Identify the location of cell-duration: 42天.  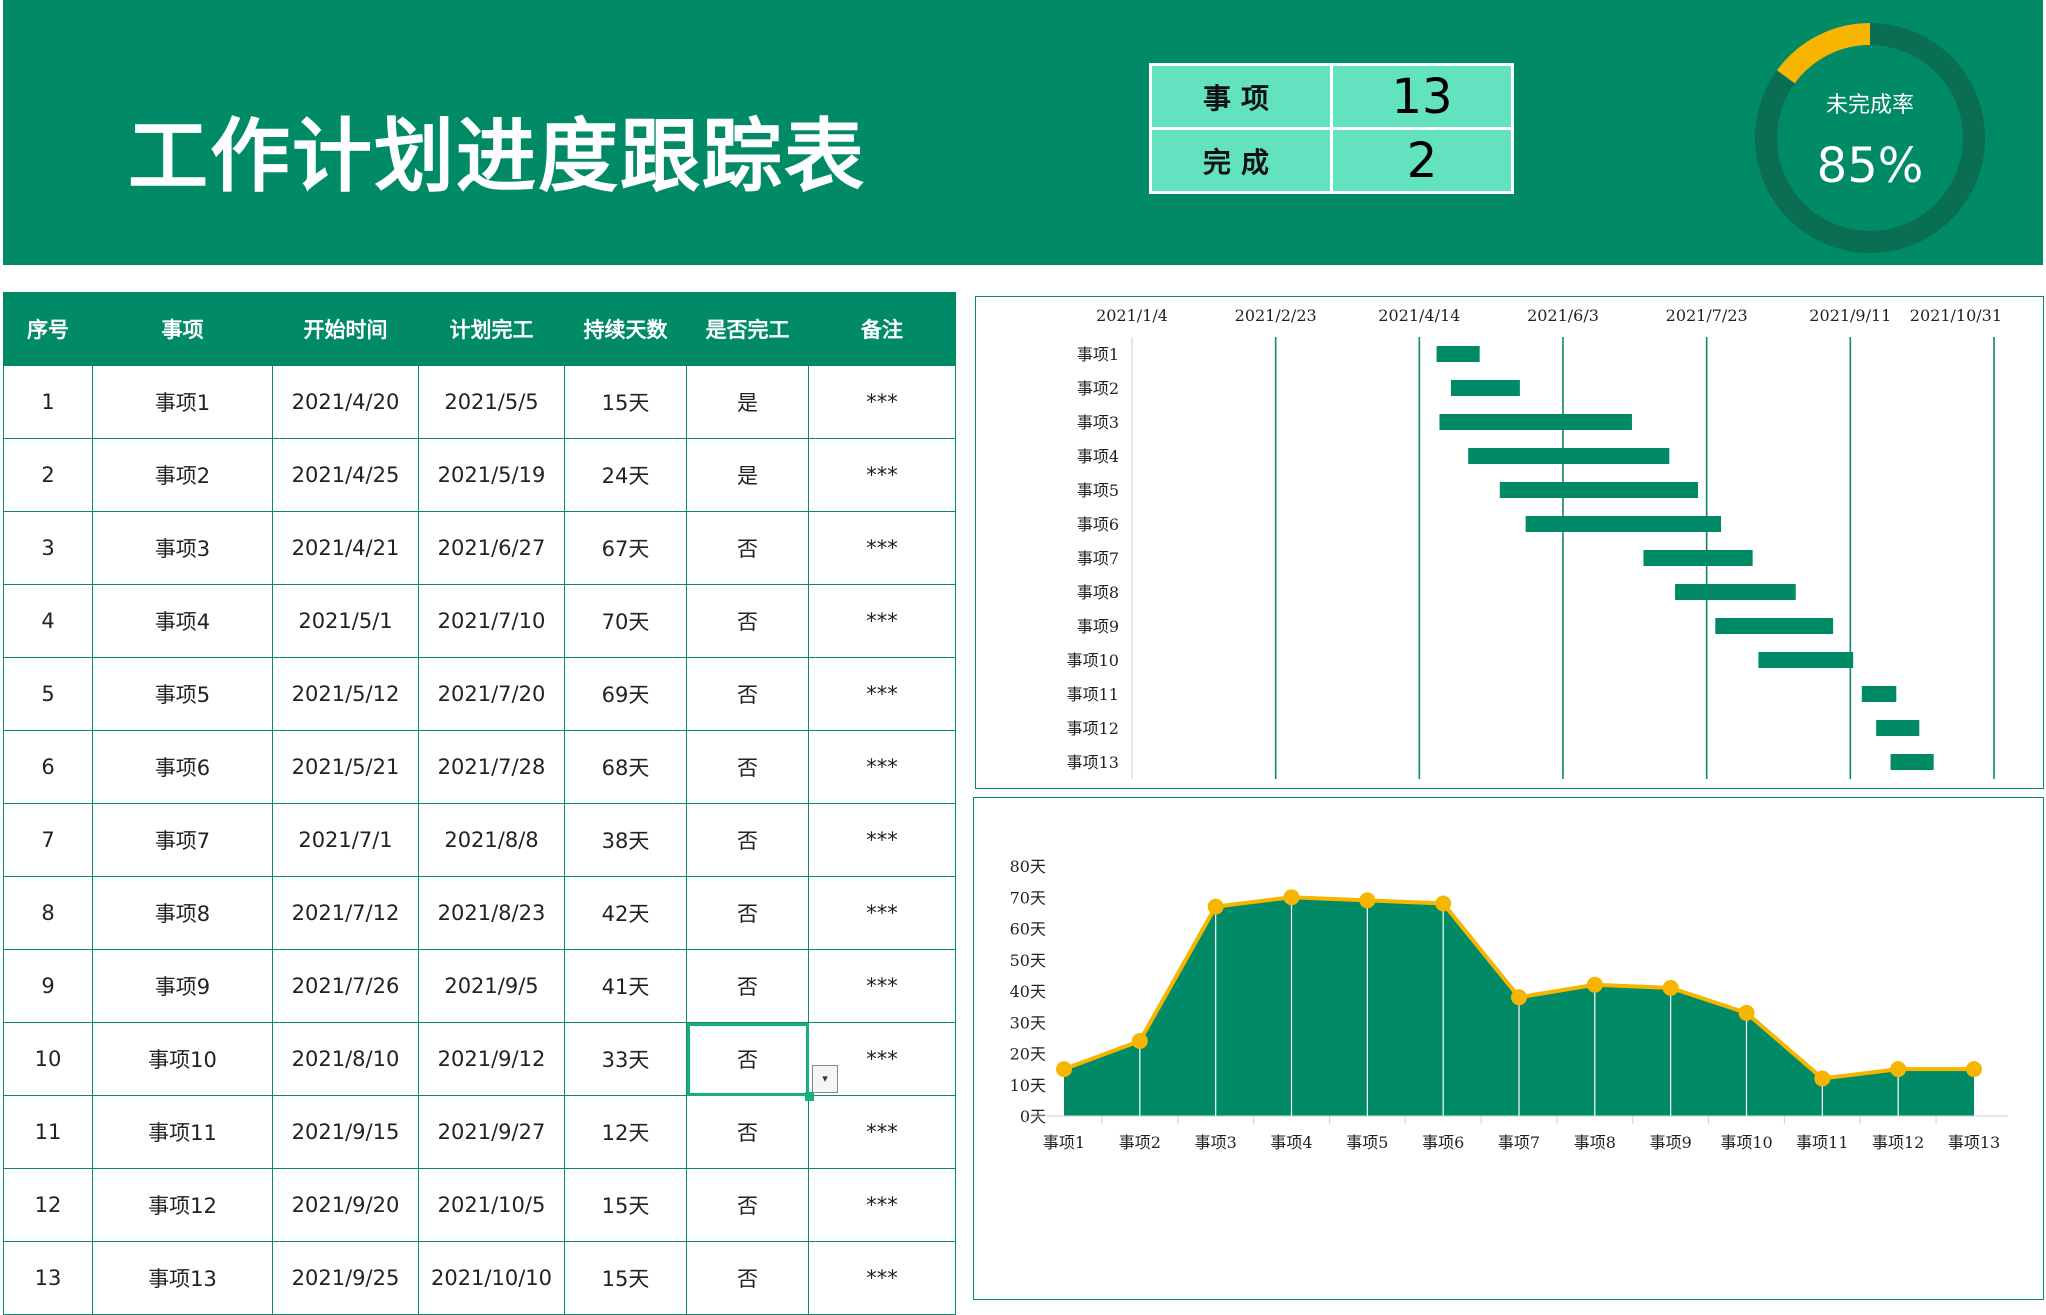
(626, 913).